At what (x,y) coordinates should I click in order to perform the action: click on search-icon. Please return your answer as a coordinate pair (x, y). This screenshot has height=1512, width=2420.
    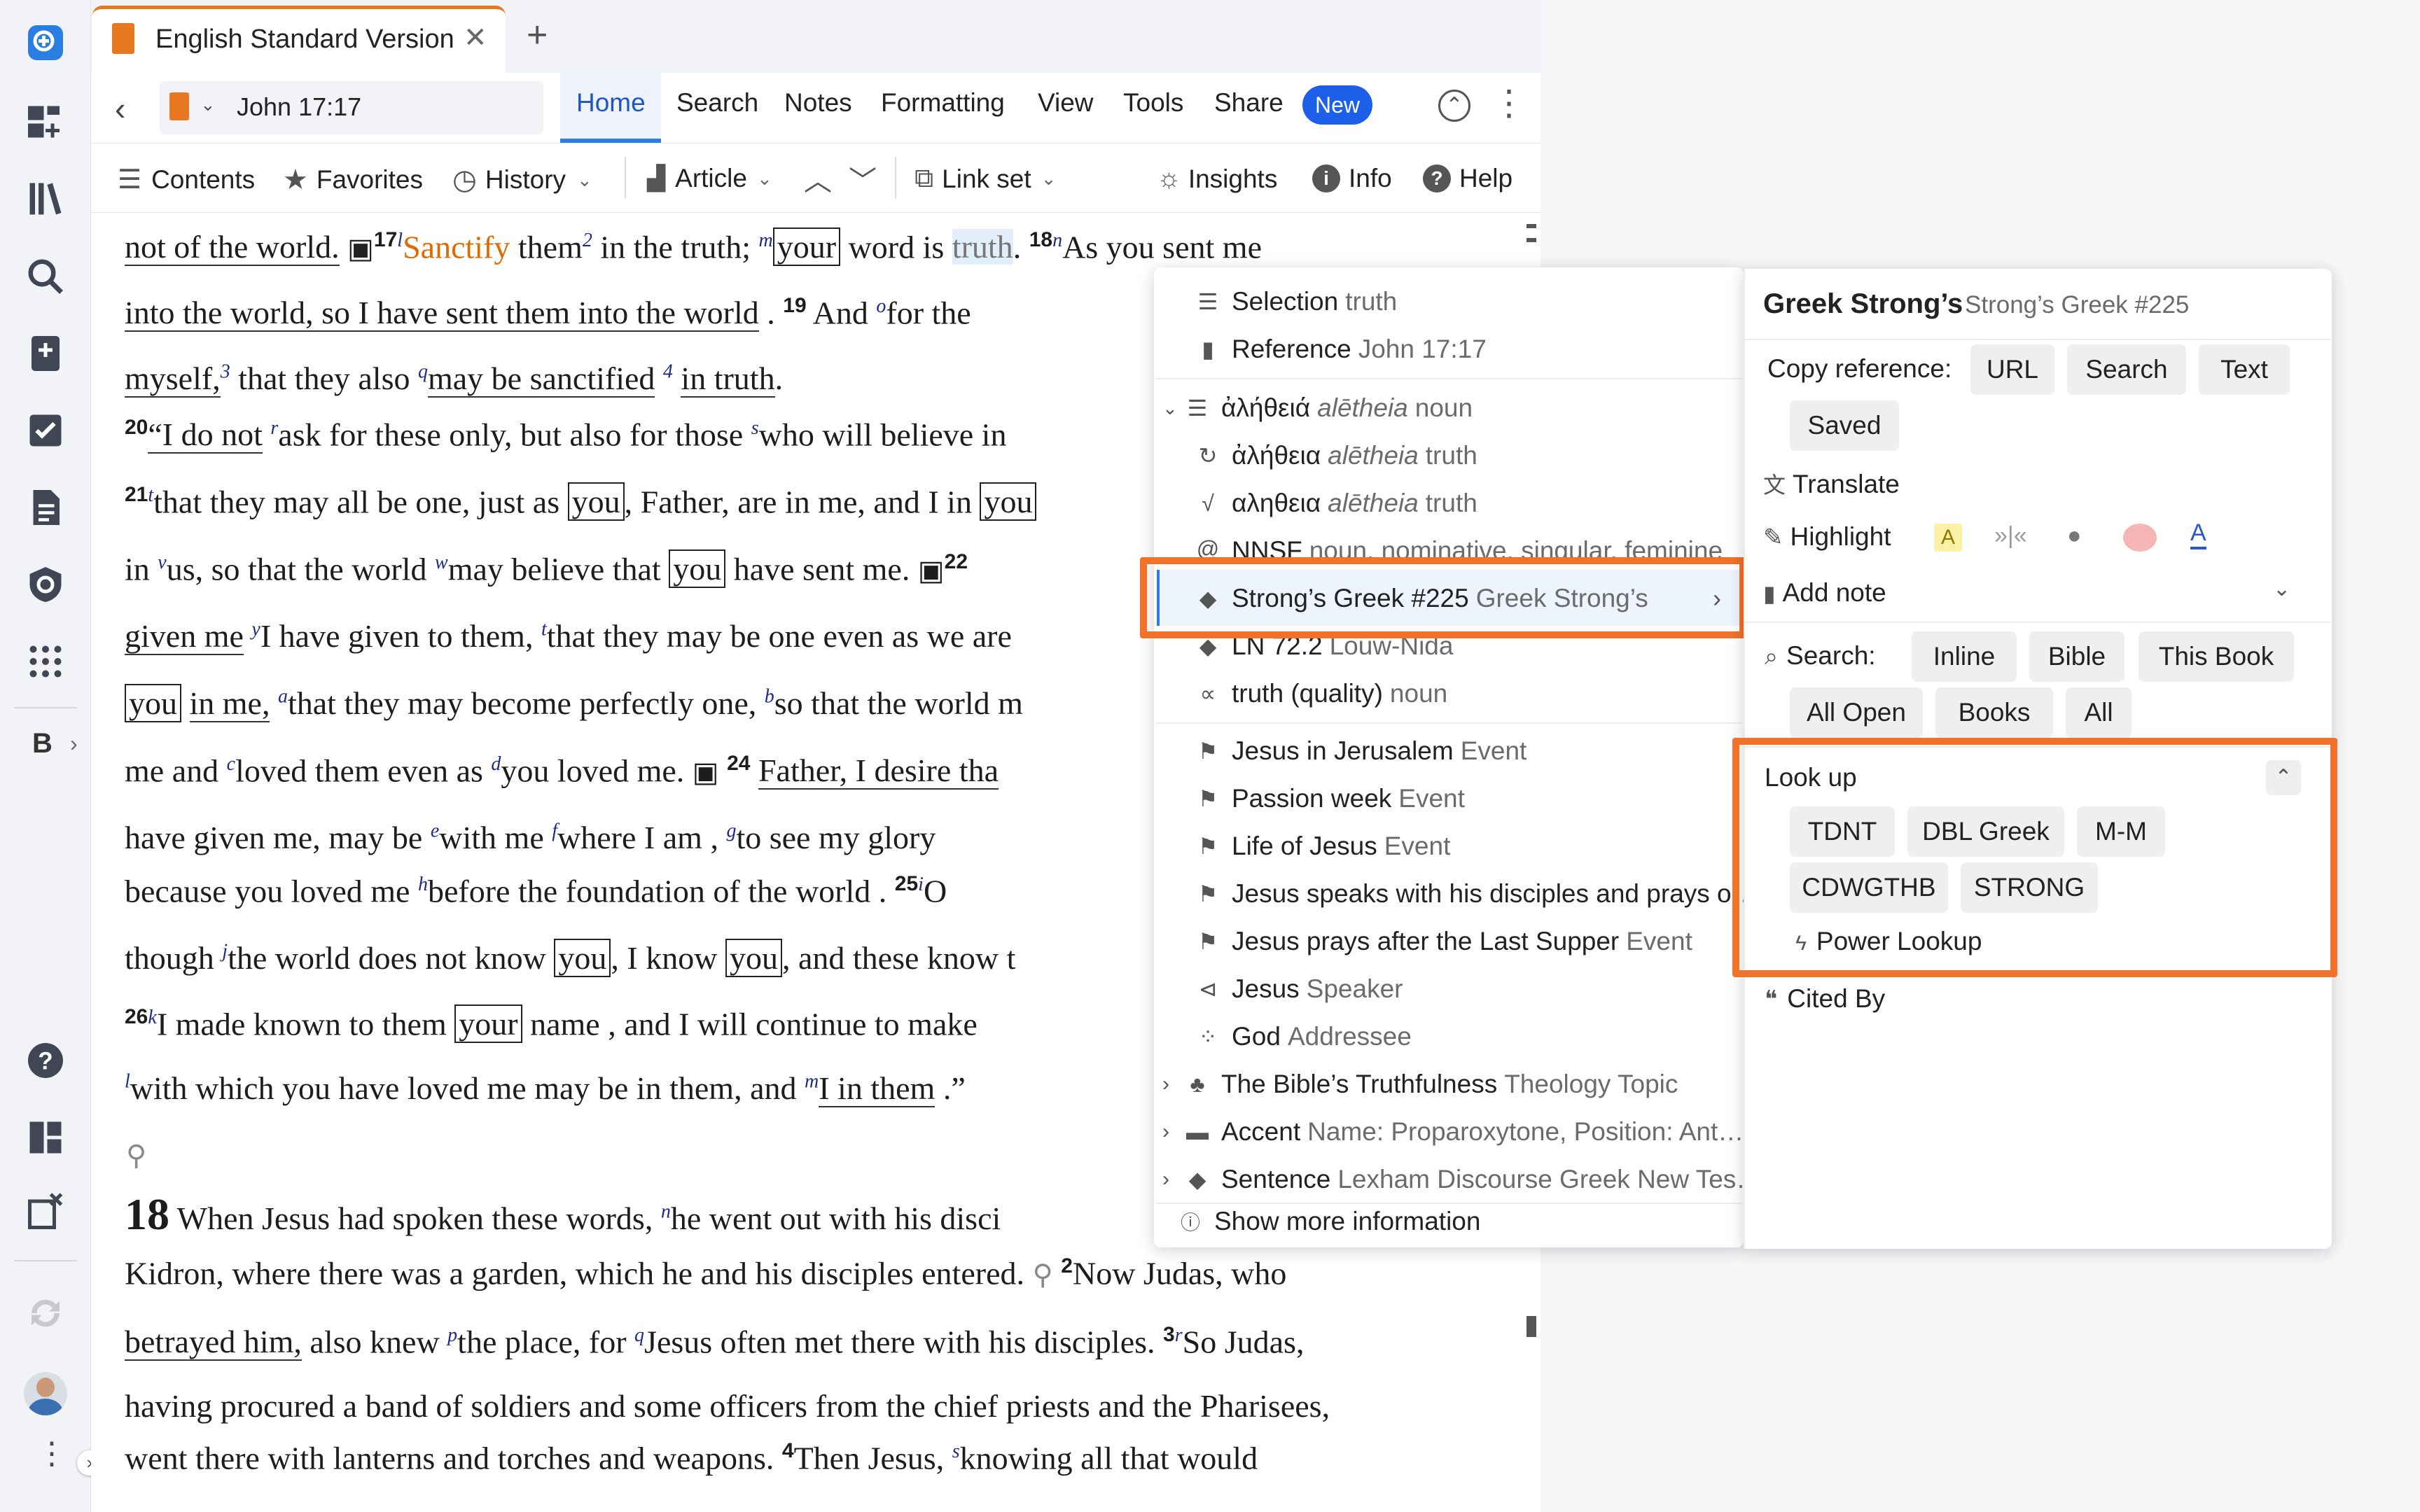
    Looking at the image, I should click on (45, 276).